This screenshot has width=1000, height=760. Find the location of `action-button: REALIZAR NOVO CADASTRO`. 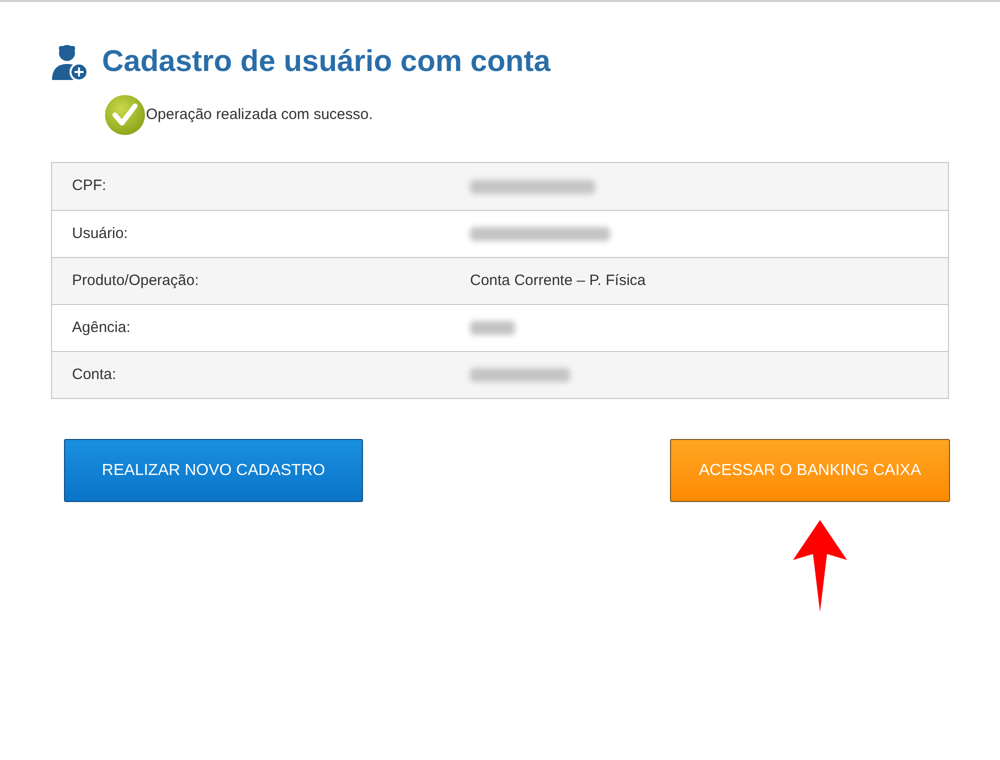

action-button: REALIZAR NOVO CADASTRO is located at coordinates (213, 470).